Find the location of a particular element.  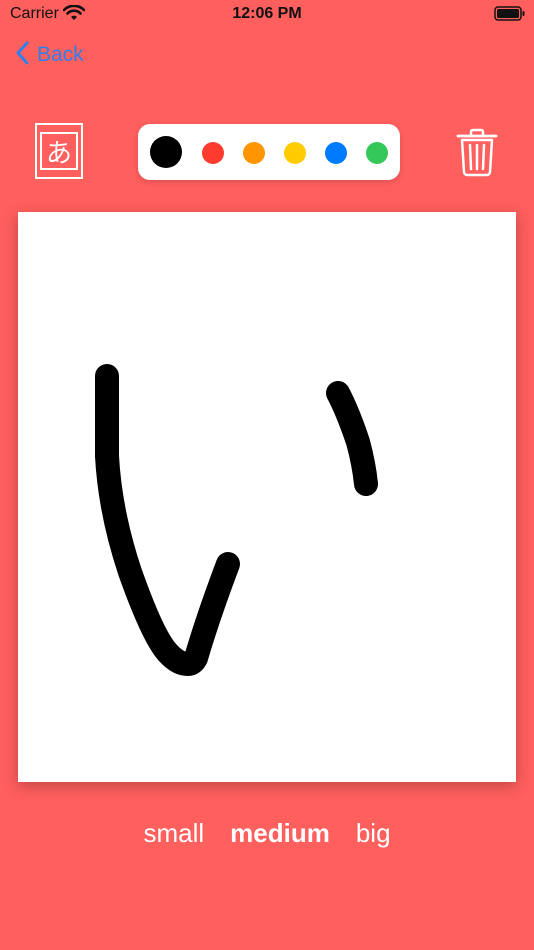

kana-toggle-button: あ is located at coordinates (59, 151).